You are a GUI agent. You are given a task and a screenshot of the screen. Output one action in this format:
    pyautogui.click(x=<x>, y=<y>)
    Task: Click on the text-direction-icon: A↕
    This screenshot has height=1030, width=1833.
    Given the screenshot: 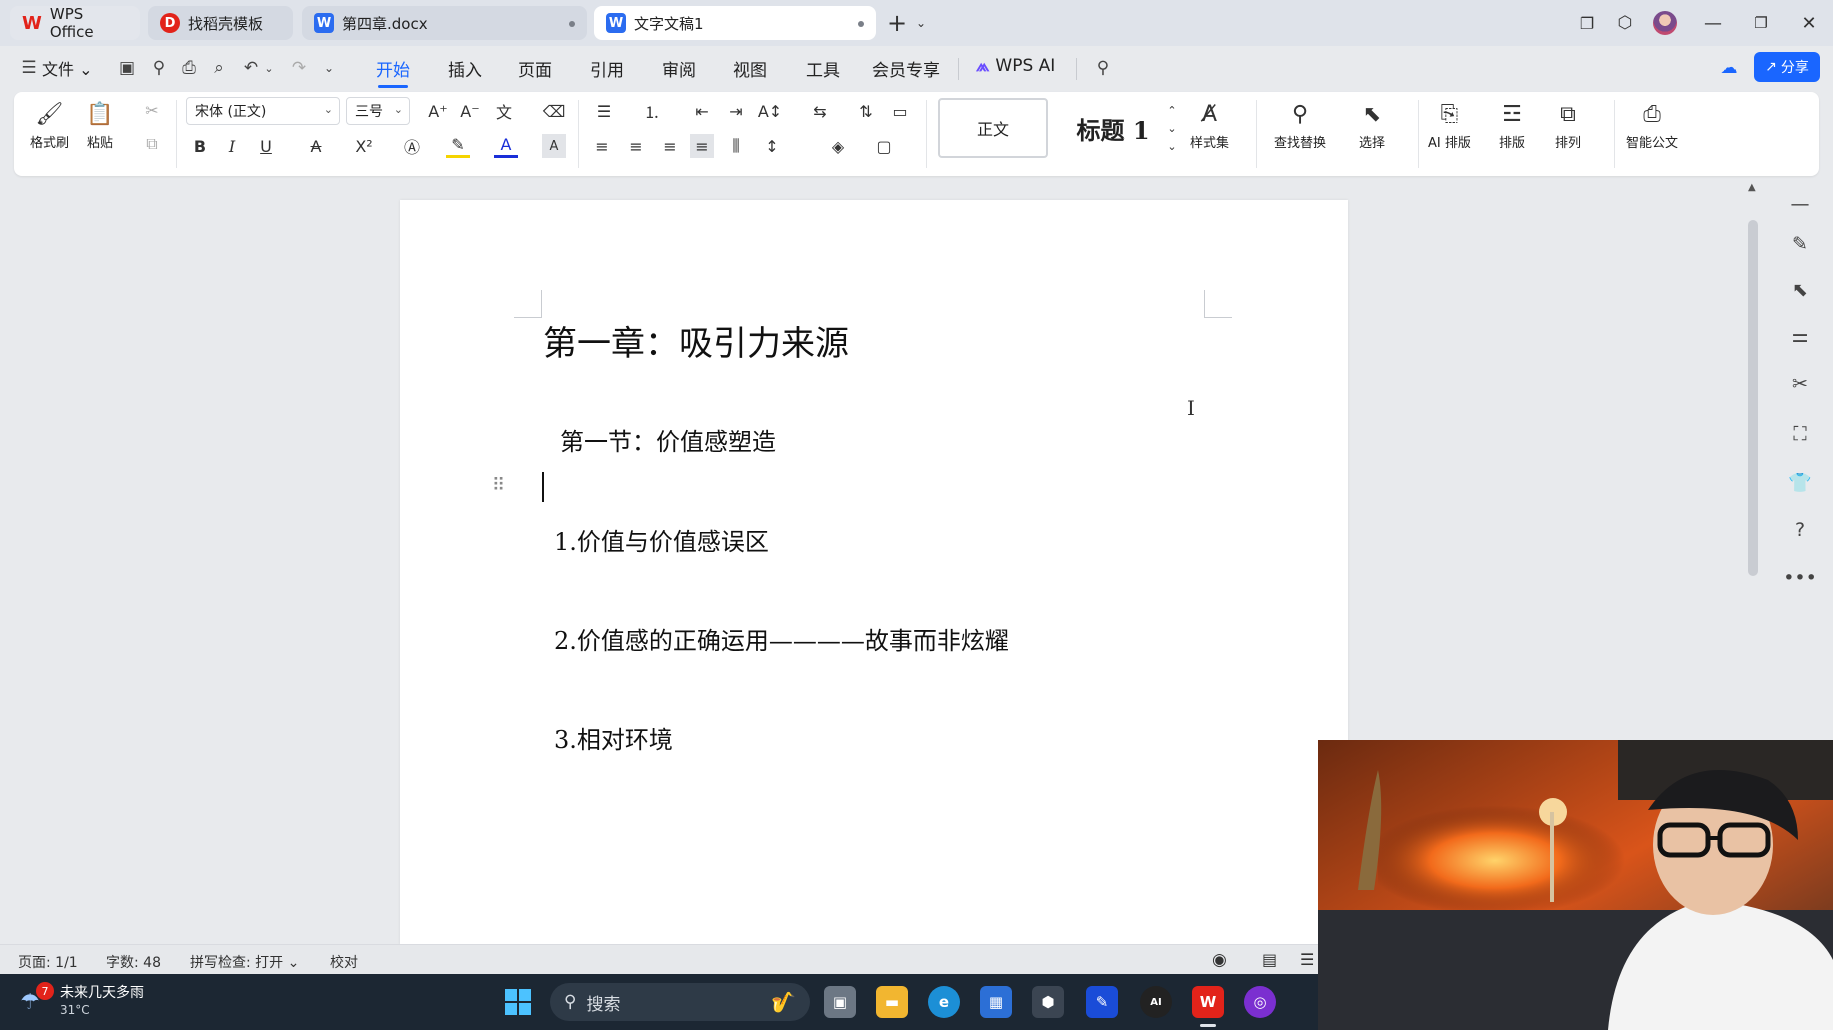 What is the action you would take?
    pyautogui.click(x=770, y=111)
    